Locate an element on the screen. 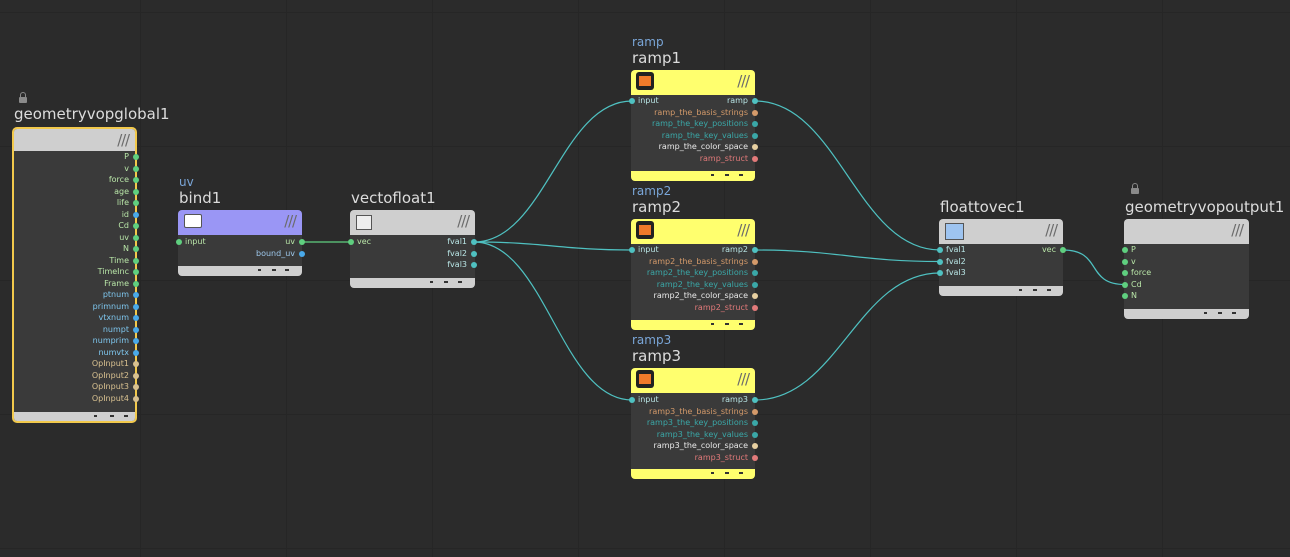 The image size is (1290, 557). port-dot-ramp3 is located at coordinates (755, 400).